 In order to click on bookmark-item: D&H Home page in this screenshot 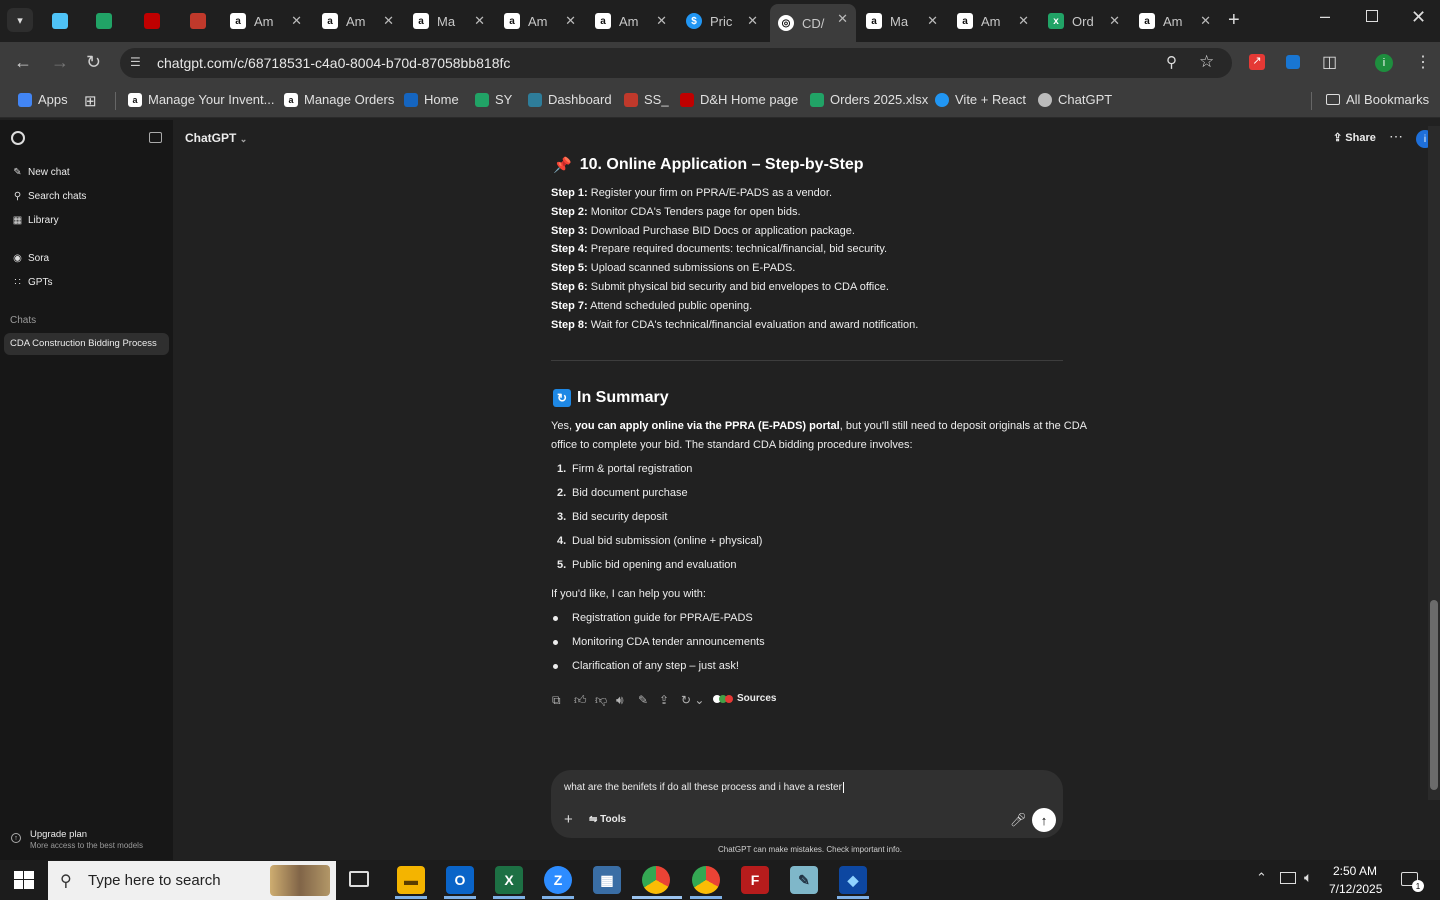, I will do `click(739, 99)`.